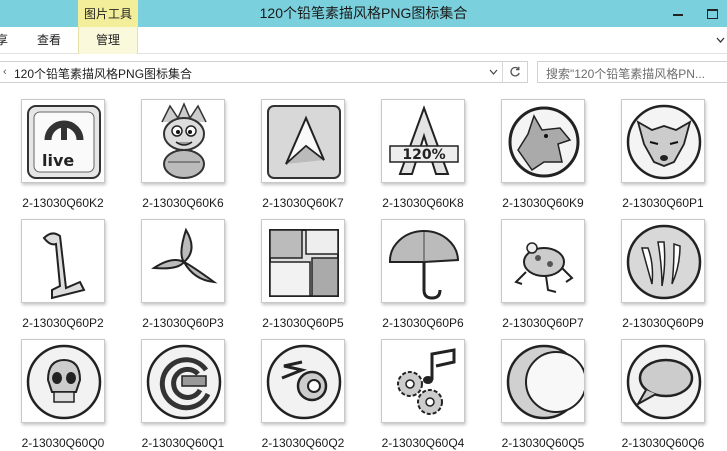 The height and width of the screenshot is (451, 727). Describe the element at coordinates (663, 381) in the screenshot. I see `speech-bubble-icon` at that location.